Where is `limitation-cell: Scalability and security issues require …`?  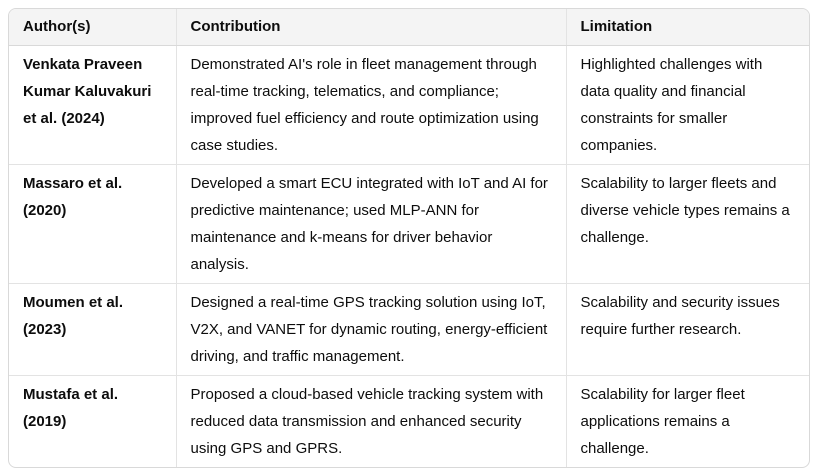
limitation-cell: Scalability and security issues require … is located at coordinates (687, 329).